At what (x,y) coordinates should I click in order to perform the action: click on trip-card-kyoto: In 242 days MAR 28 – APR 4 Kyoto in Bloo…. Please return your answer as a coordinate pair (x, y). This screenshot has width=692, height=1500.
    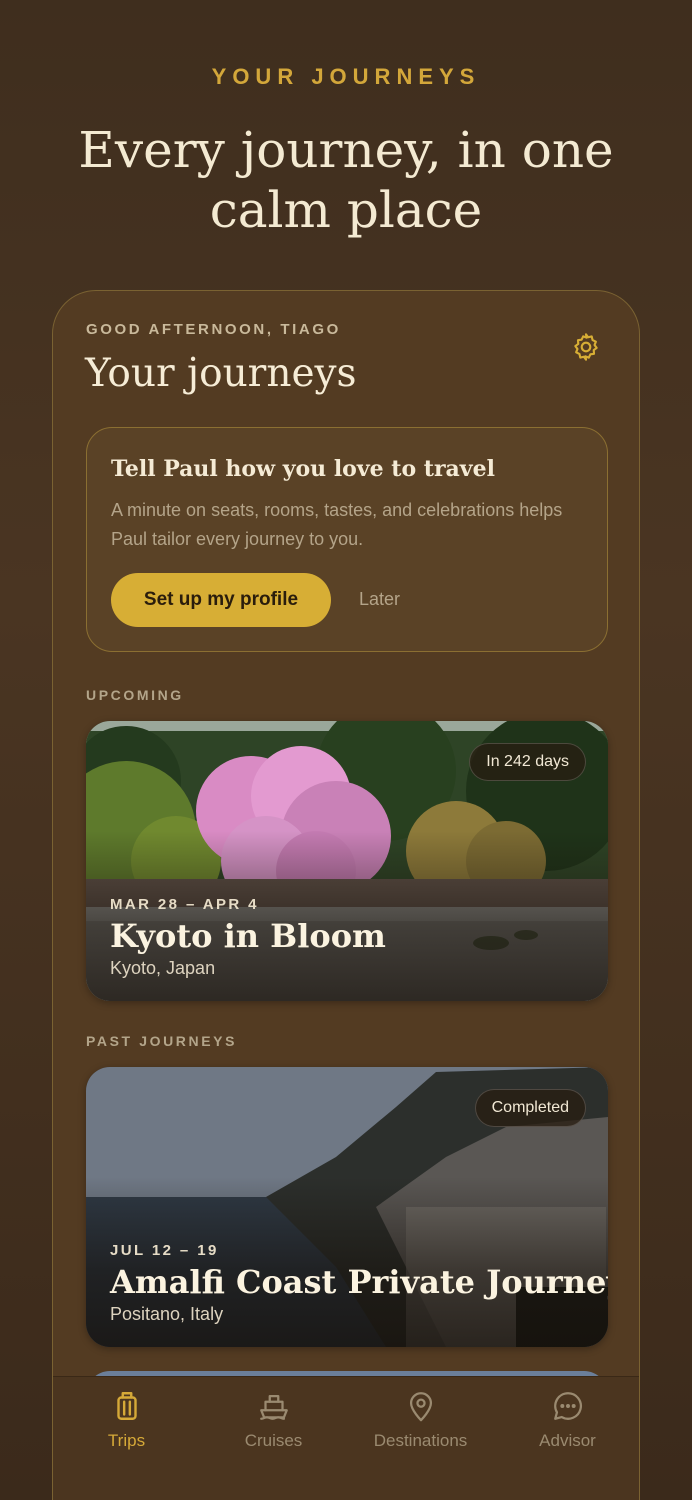
    Looking at the image, I should click on (347, 861).